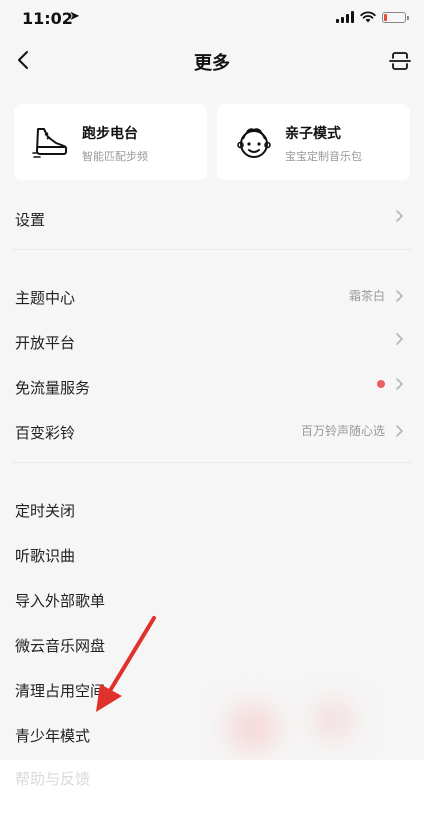 Image resolution: width=424 pixels, height=816 pixels. Describe the element at coordinates (212, 142) in the screenshot. I see `feature-cards: 跑步电台 智能匹配步频 亲子模式 宝宝定制音乐包` at that location.